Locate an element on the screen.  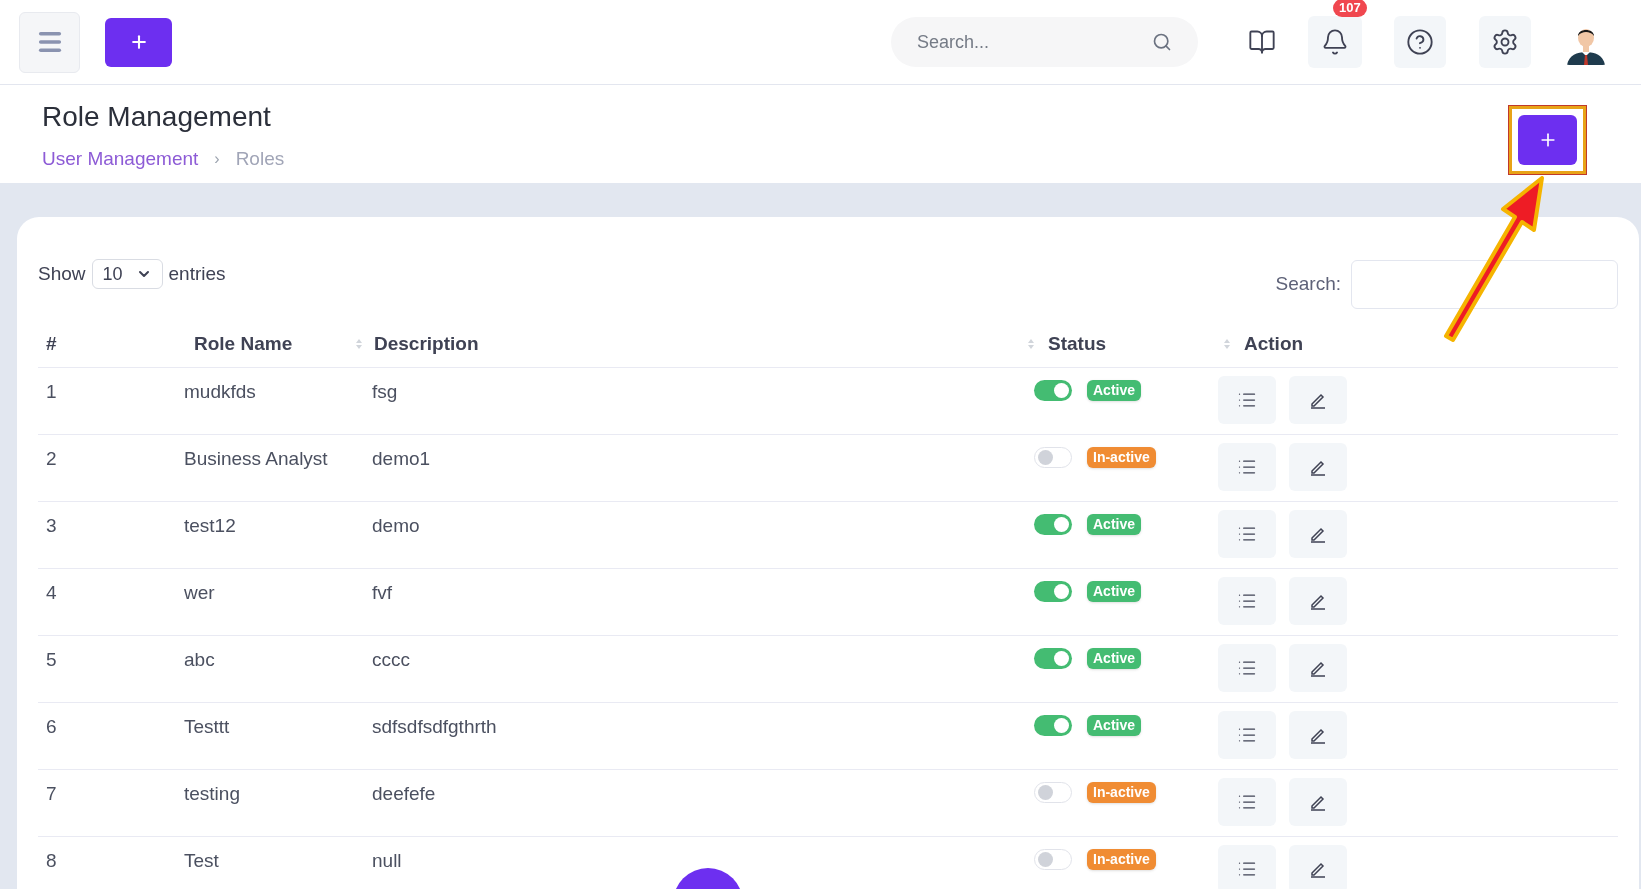
column-header: Action is located at coordinates (1274, 343).